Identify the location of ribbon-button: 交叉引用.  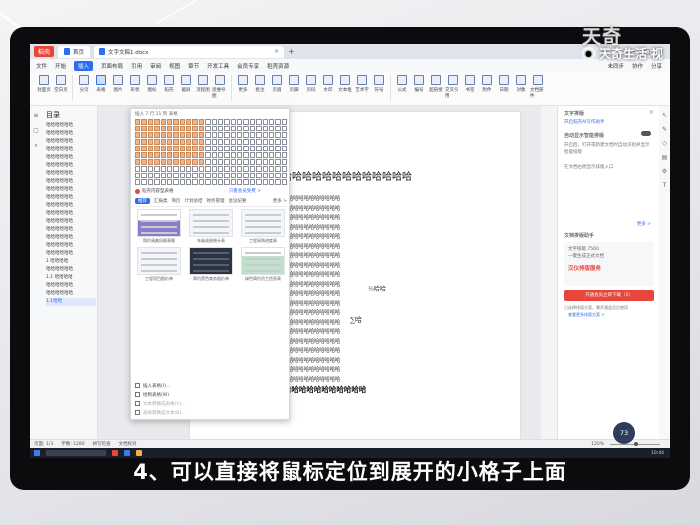
(453, 87).